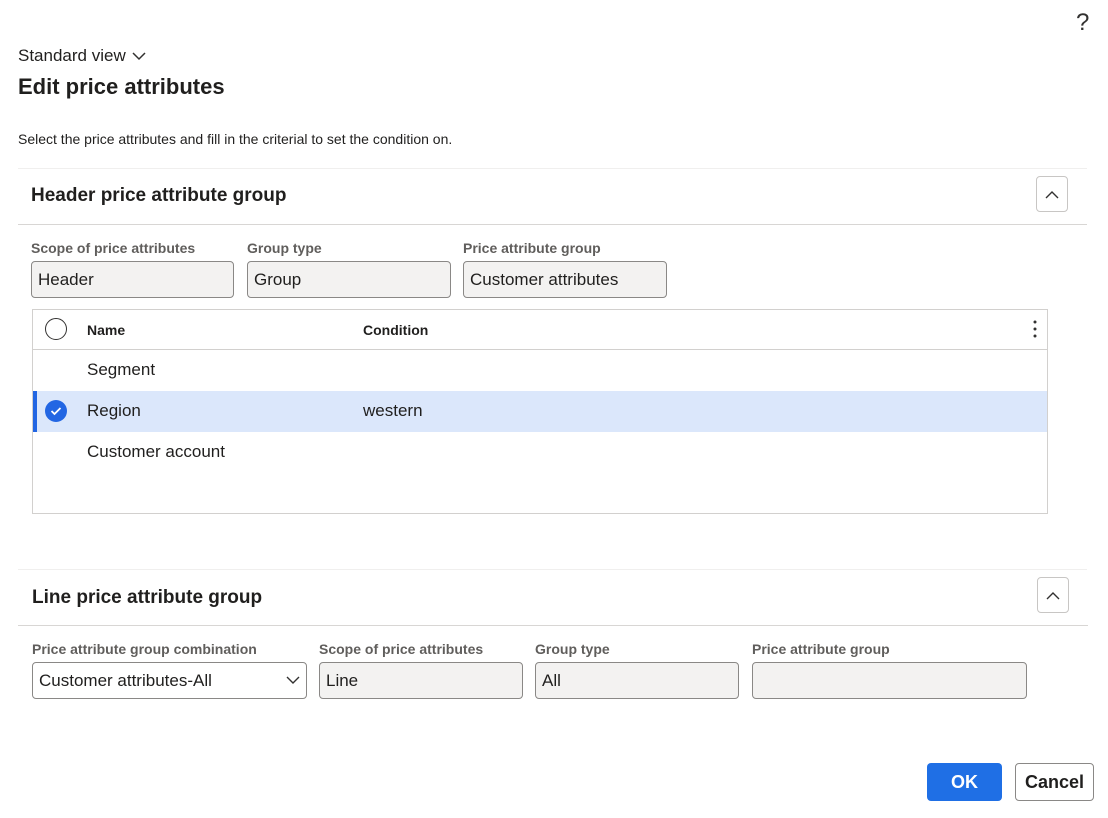 Image resolution: width=1108 pixels, height=818 pixels. I want to click on header-group-type-label: Group type, so click(284, 248).